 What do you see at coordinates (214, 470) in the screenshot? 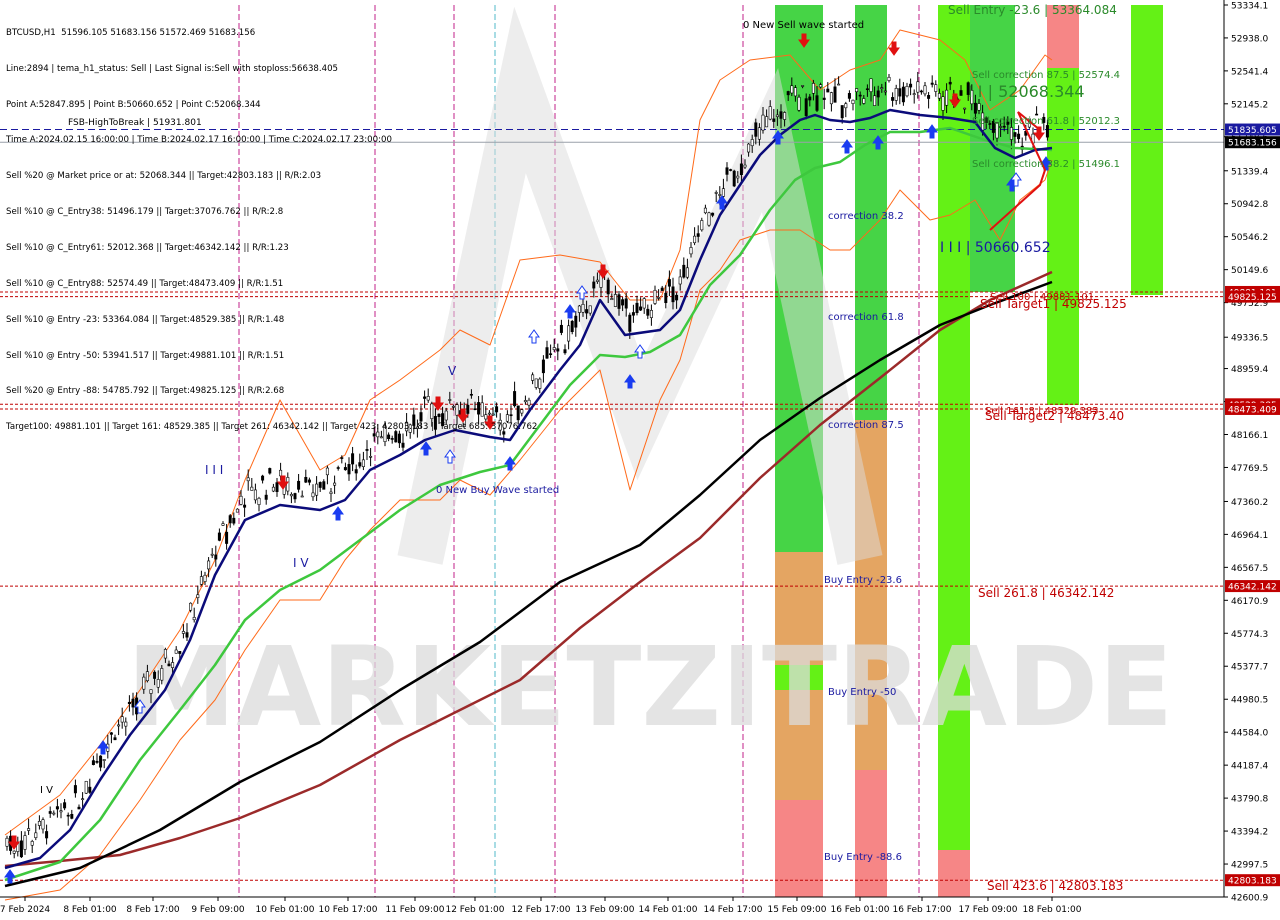
I see `chart-annotation: I I I` at bounding box center [214, 470].